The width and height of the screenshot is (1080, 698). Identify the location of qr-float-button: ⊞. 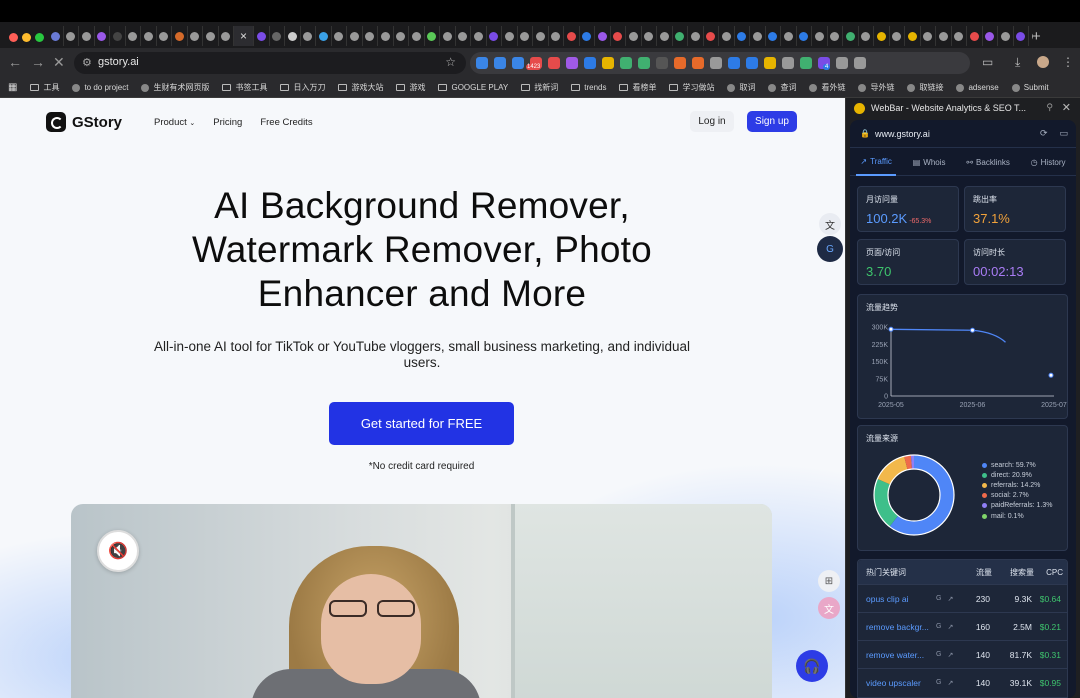
(829, 581).